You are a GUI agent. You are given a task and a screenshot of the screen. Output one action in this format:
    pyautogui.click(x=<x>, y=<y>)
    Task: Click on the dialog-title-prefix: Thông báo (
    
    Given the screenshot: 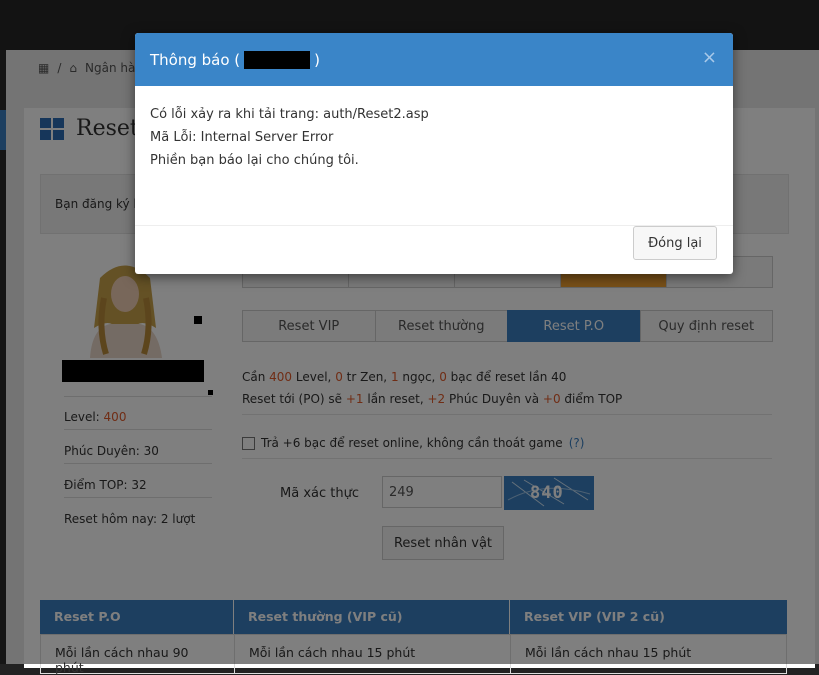 What is the action you would take?
    pyautogui.click(x=195, y=59)
    